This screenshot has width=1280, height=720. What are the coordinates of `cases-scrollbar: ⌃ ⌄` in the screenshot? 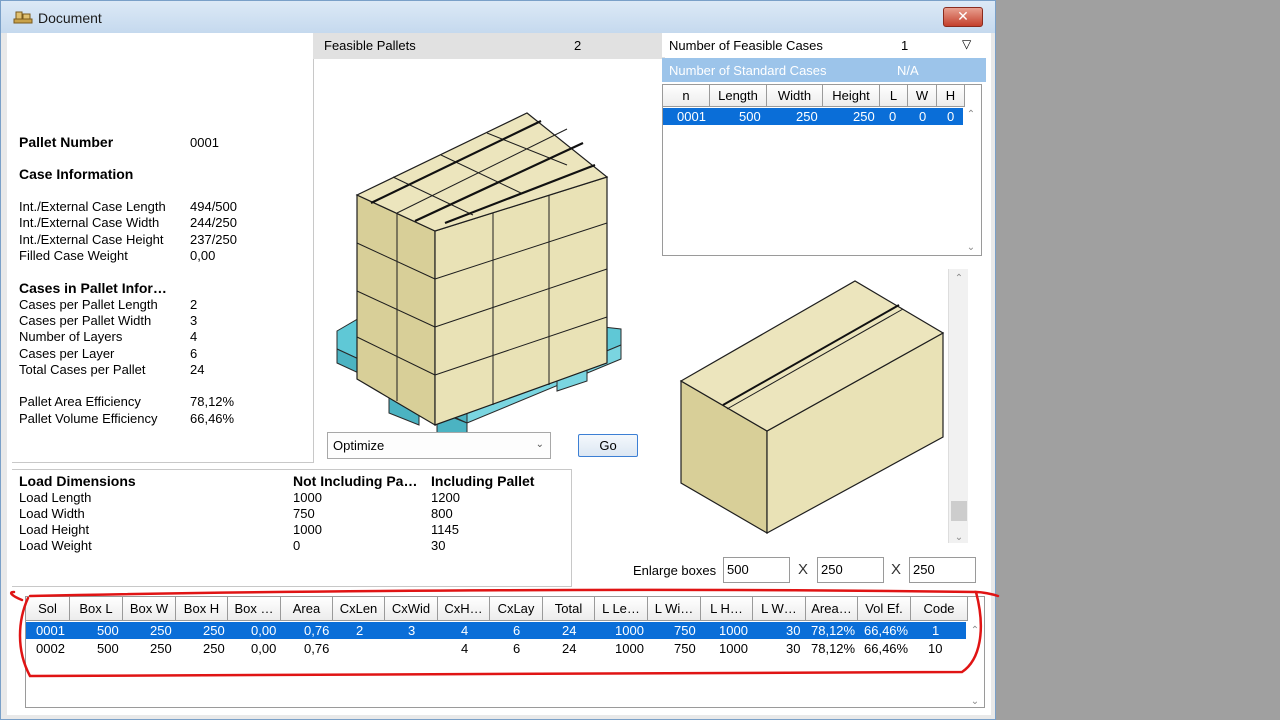 It's located at (972, 181).